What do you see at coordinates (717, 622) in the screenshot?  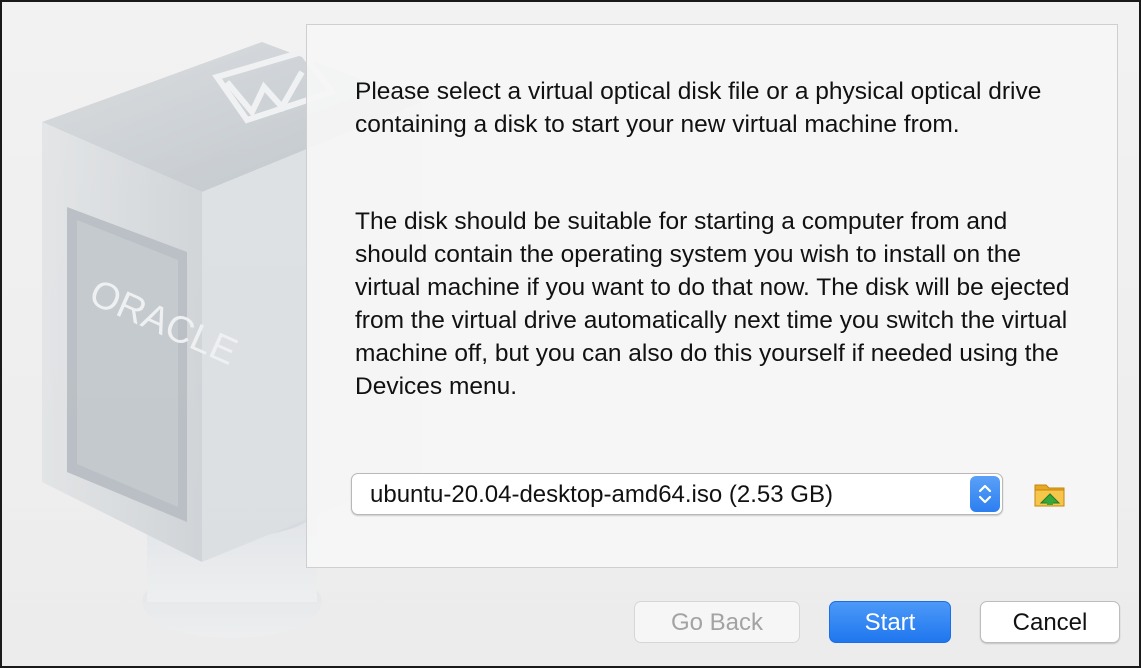 I see `go-back-button: Go Back` at bounding box center [717, 622].